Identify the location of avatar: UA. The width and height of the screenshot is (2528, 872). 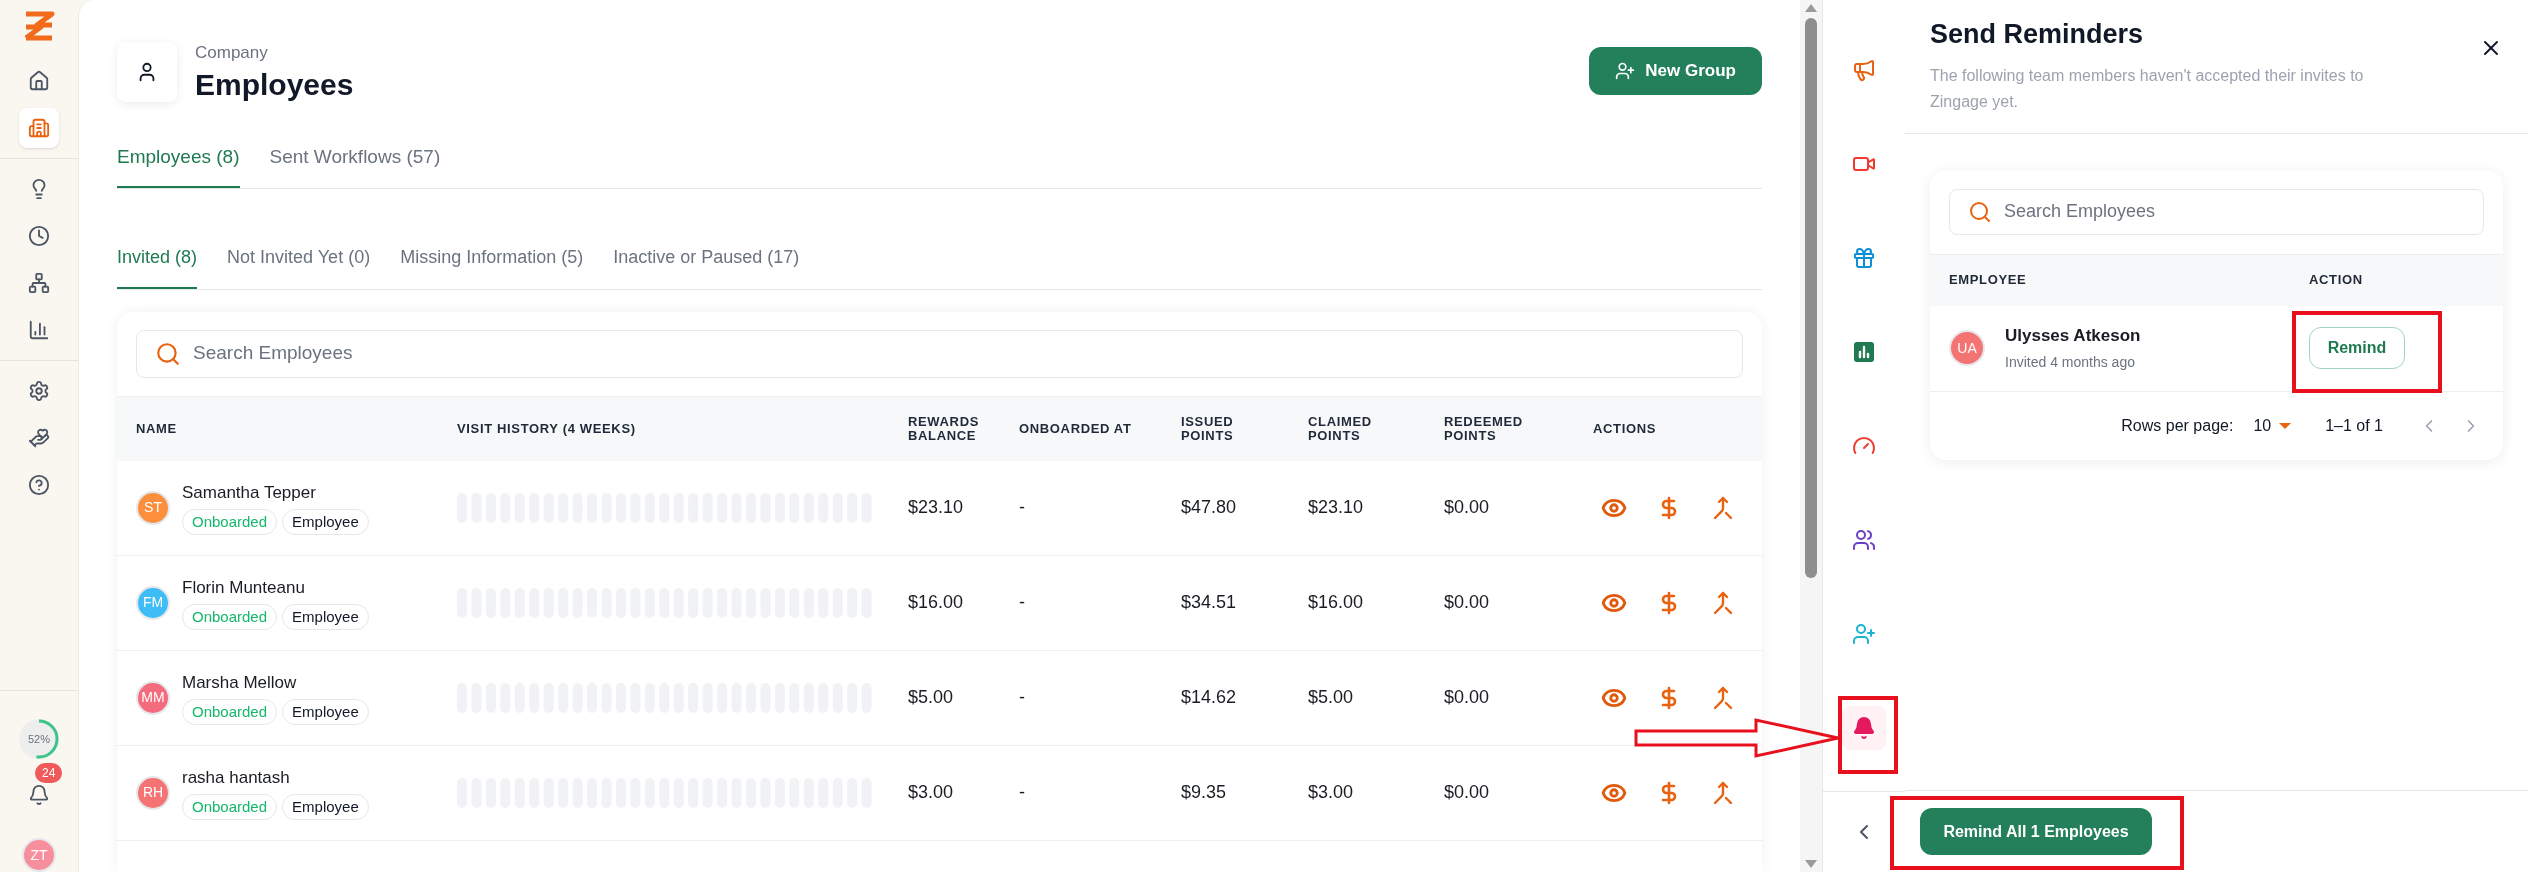
(1967, 348).